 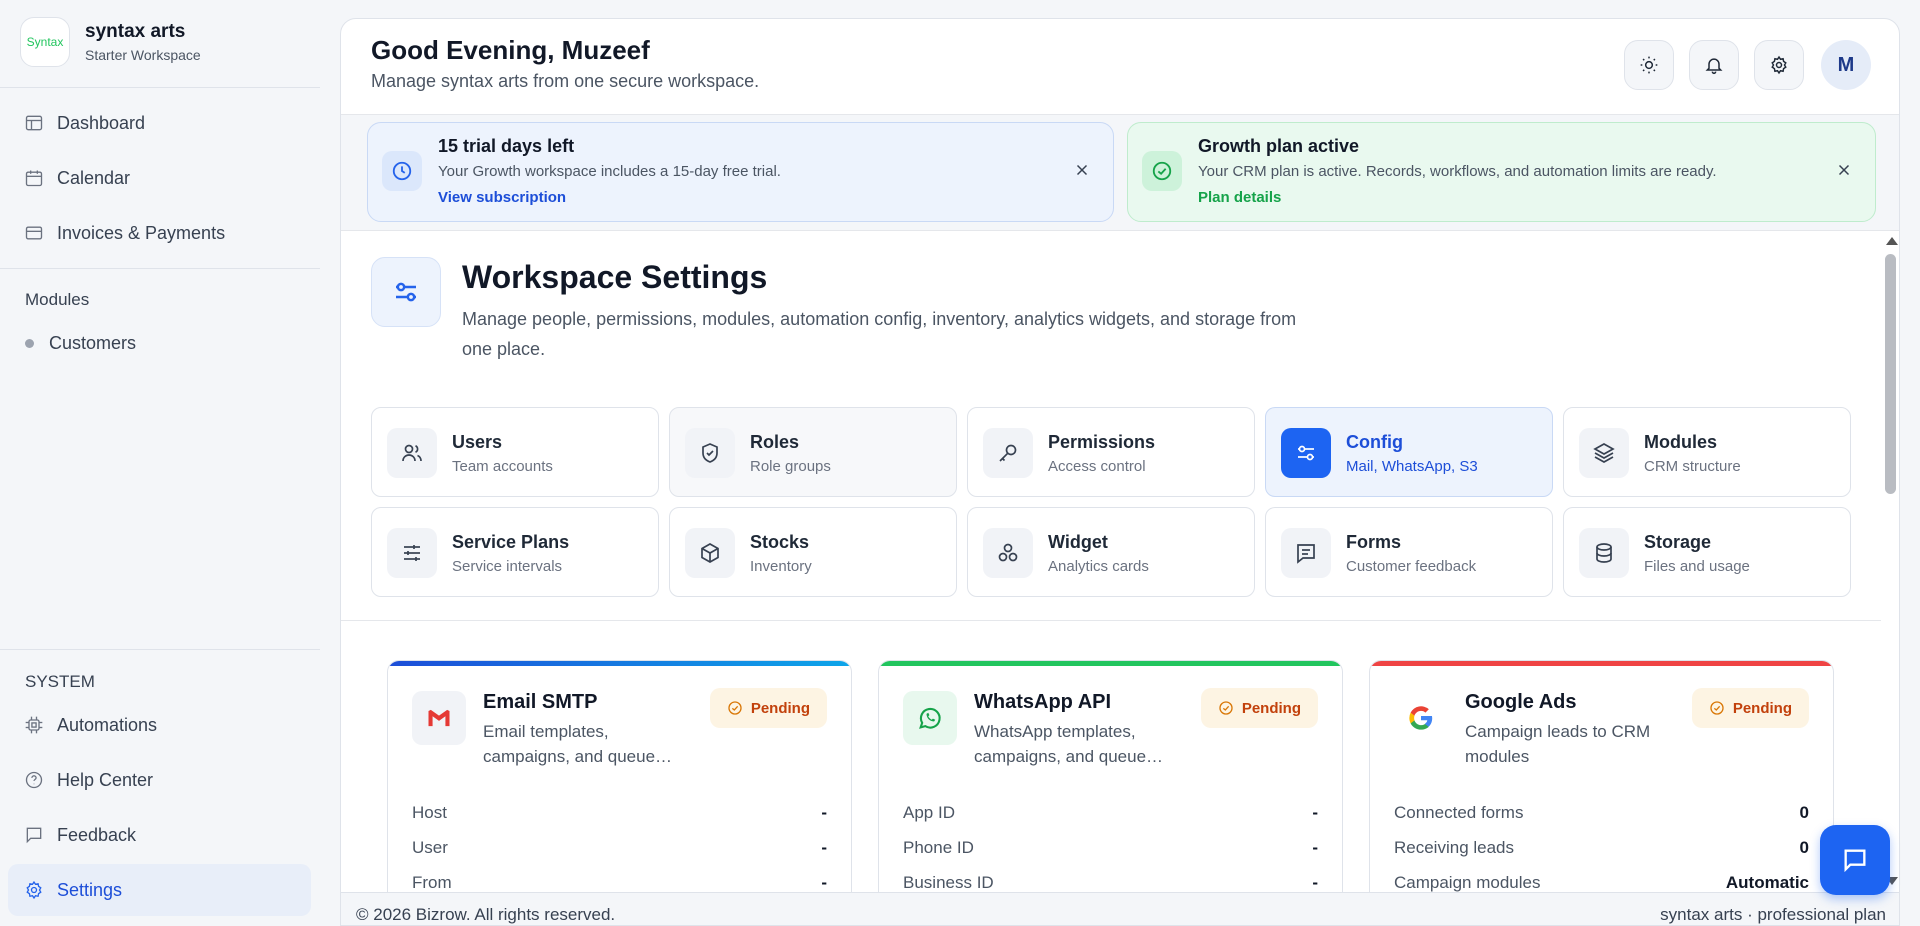 I want to click on tile-roles: Roles Role groups, so click(x=813, y=452).